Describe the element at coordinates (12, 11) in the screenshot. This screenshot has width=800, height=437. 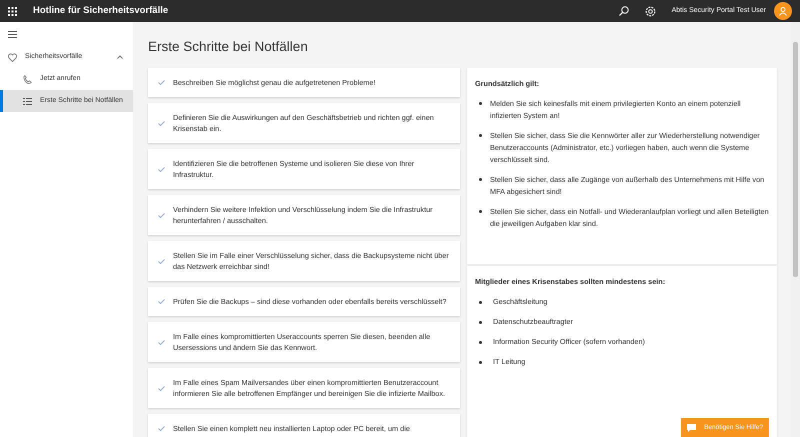
I see `app-launcher-icon` at that location.